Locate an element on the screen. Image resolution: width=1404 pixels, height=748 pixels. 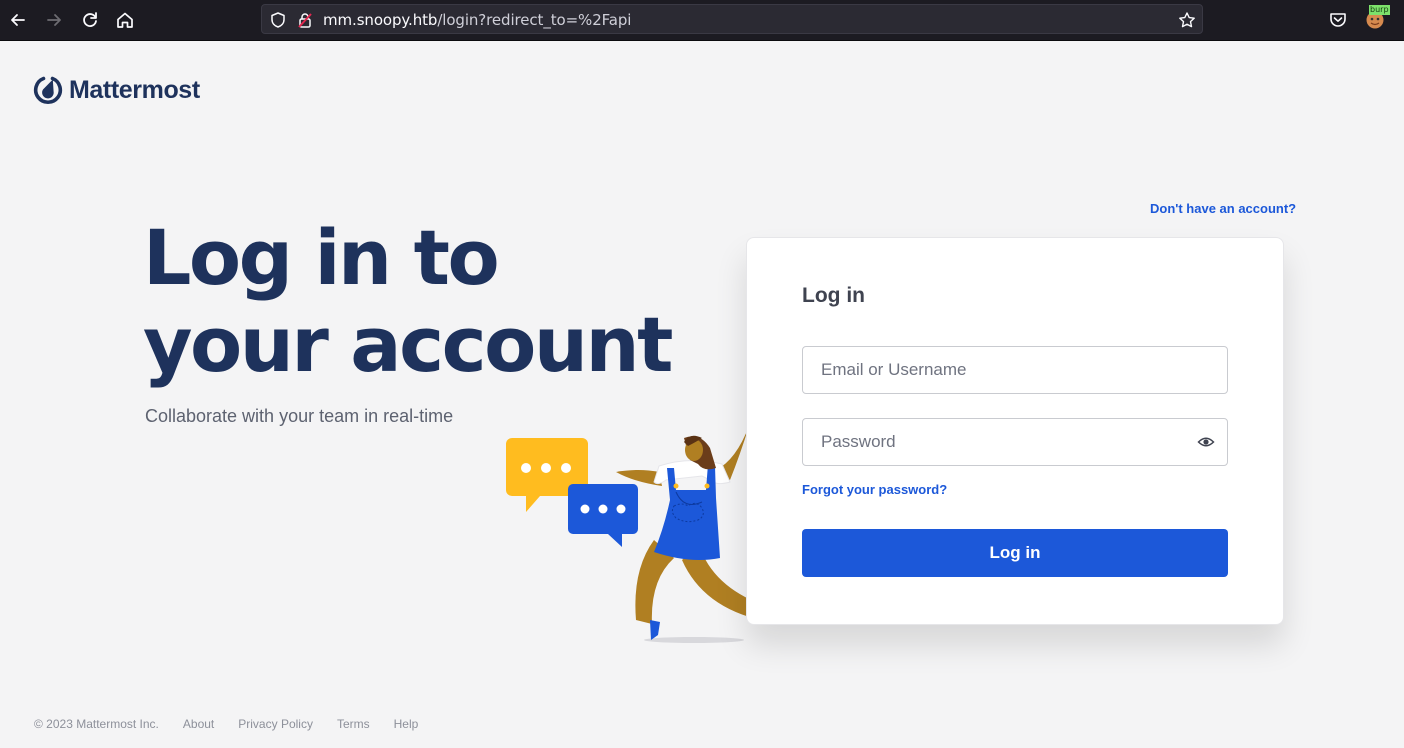
password-field is located at coordinates (1015, 442).